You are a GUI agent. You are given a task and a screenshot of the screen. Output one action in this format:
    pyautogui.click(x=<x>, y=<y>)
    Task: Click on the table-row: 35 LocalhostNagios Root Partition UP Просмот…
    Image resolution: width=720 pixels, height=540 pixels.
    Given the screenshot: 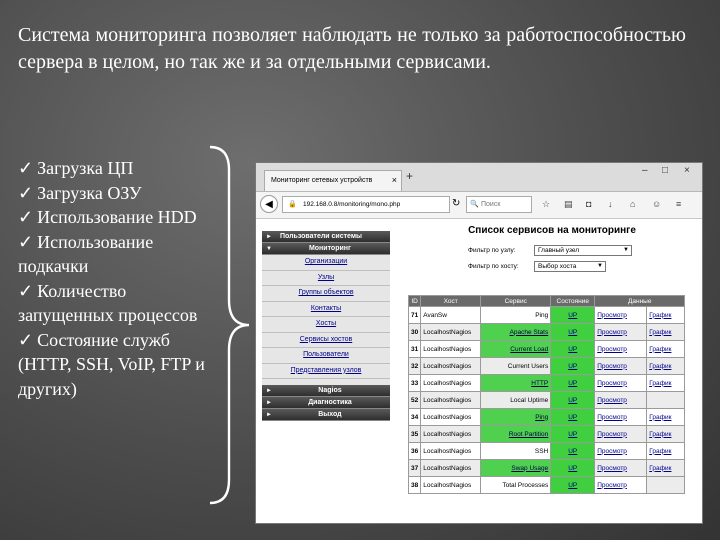 What is the action you would take?
    pyautogui.click(x=546, y=434)
    